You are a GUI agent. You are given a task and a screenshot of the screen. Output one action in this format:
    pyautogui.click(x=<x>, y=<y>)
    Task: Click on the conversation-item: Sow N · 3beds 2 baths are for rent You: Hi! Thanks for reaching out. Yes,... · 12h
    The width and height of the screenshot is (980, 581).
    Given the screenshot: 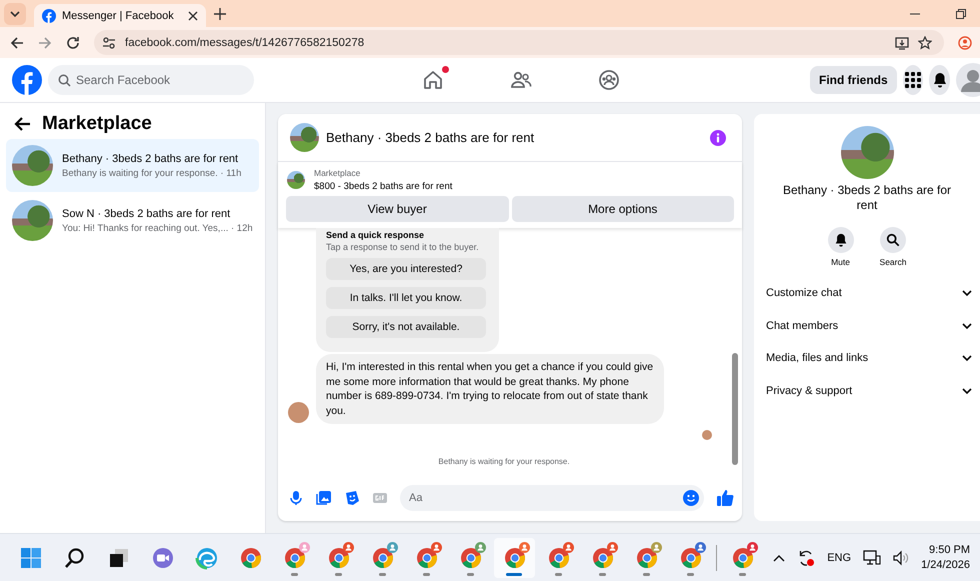 What is the action you would take?
    pyautogui.click(x=132, y=220)
    